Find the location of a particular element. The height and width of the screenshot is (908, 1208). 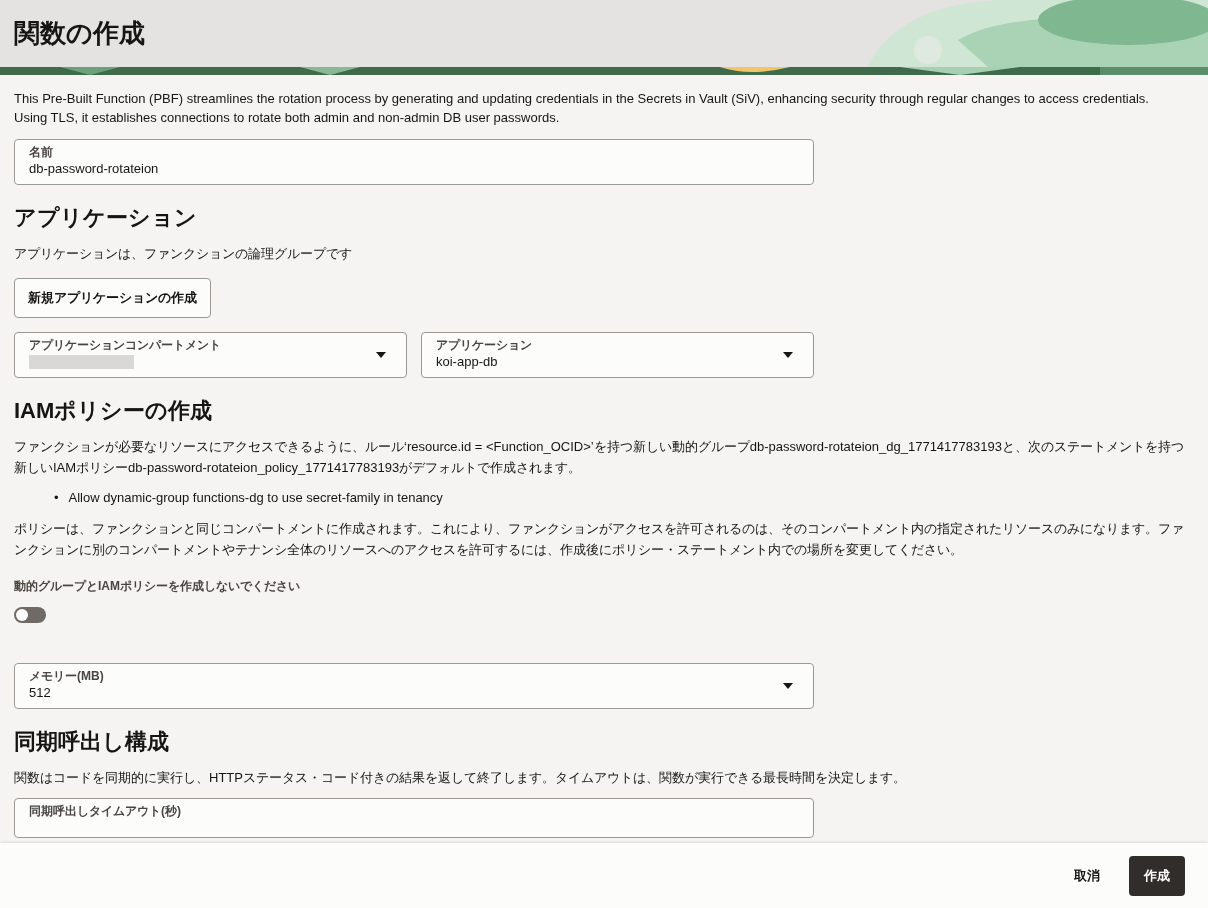

page-title: 関数の作成 is located at coordinates (79, 33).